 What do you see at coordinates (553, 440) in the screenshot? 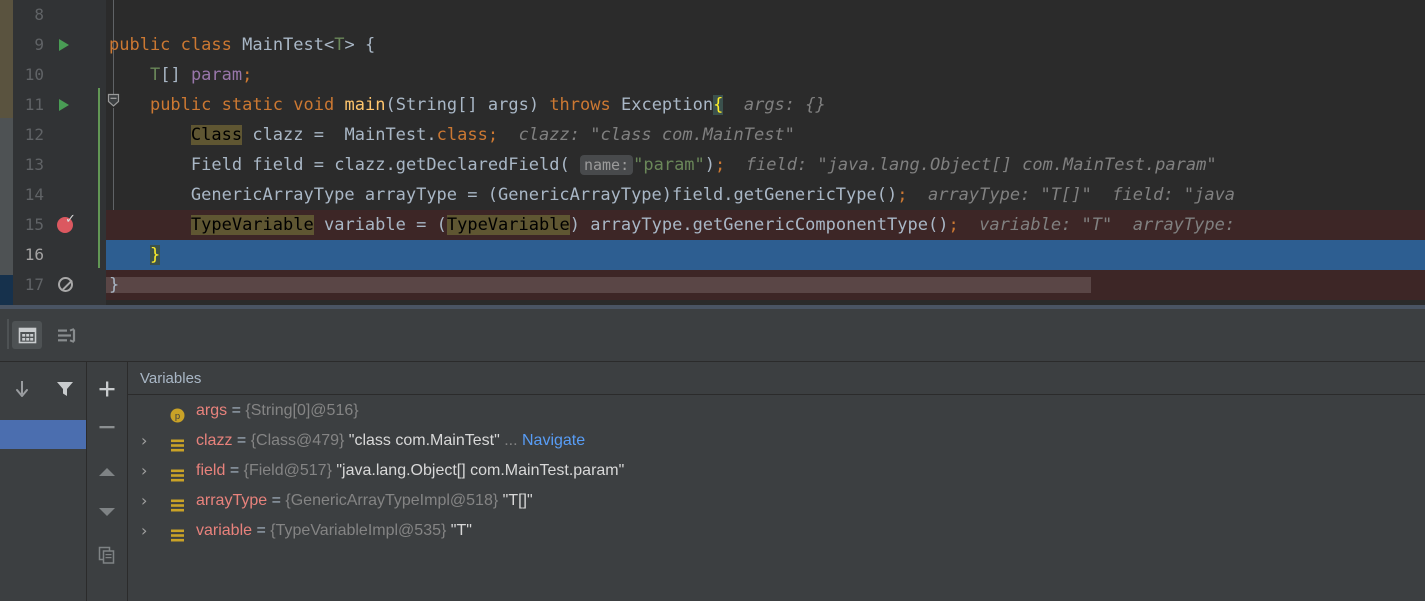
I see `navigate-link: Navigate` at bounding box center [553, 440].